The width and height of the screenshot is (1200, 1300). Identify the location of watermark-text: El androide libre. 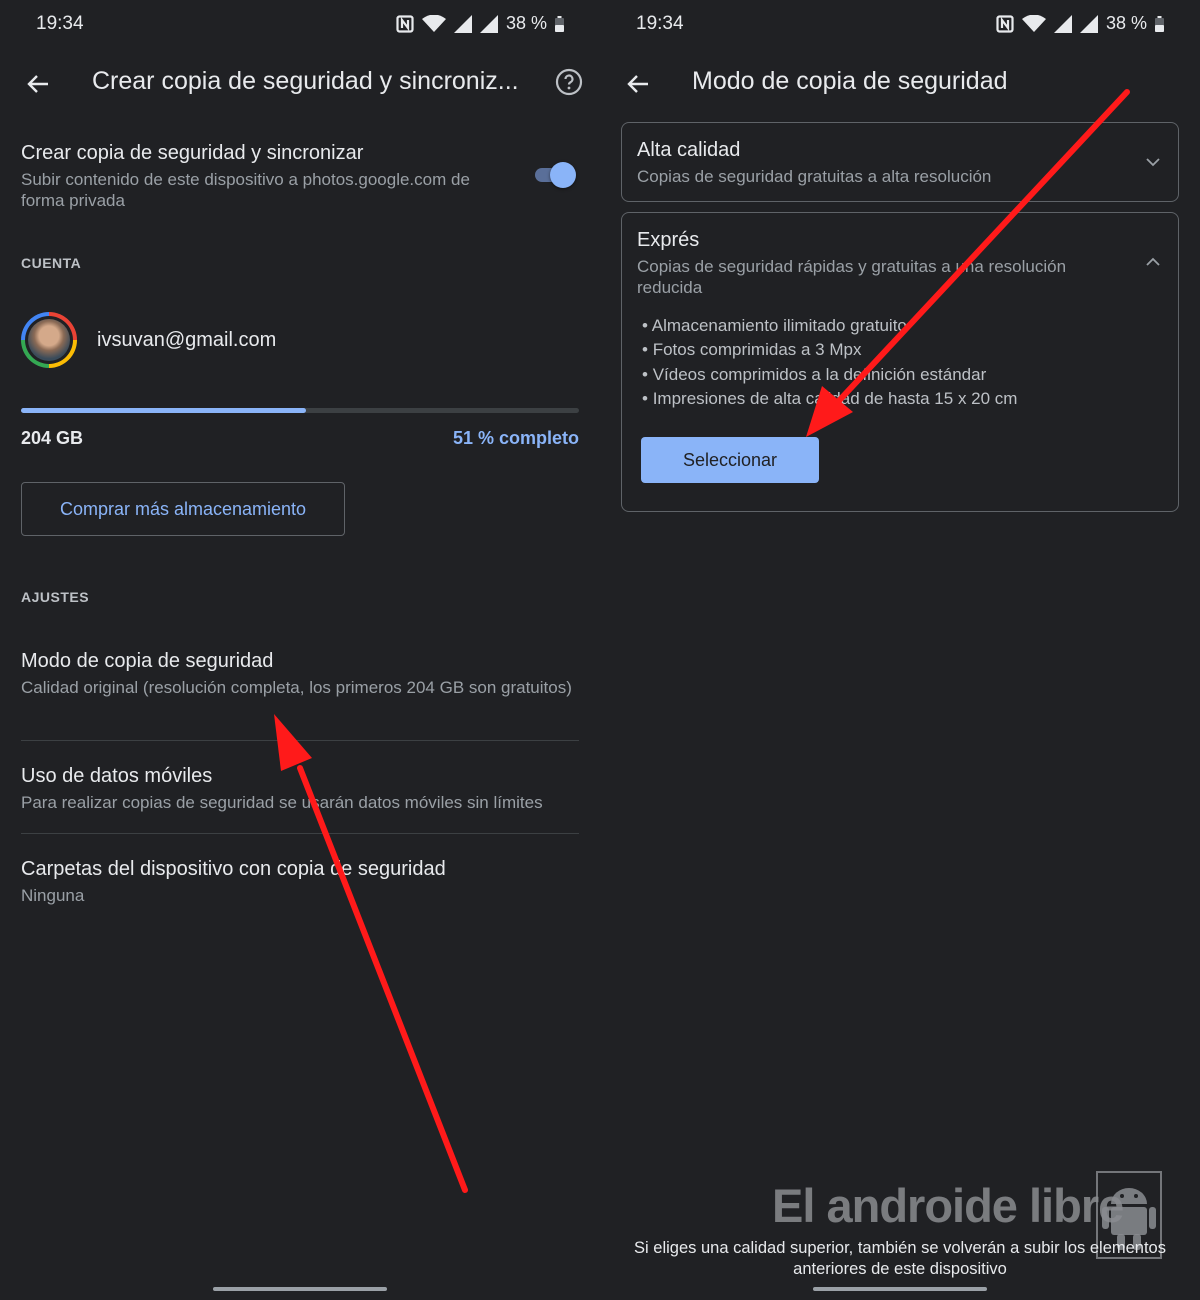
(948, 1205).